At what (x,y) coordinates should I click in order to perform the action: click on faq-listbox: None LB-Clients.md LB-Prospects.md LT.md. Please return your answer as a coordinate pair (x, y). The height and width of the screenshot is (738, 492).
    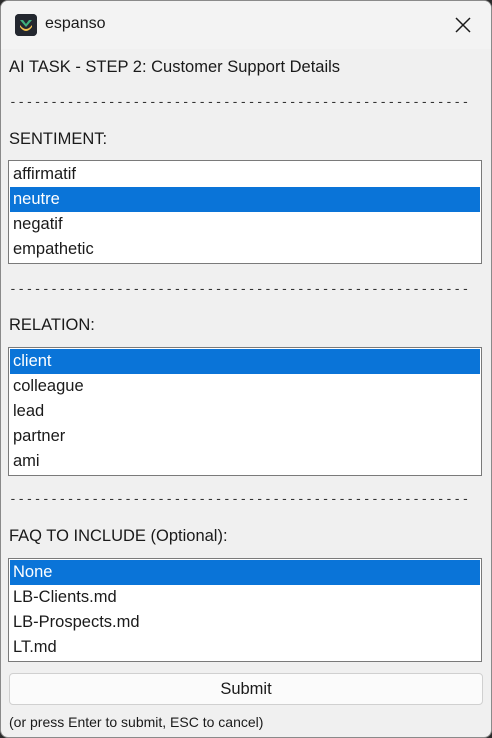
    Looking at the image, I should click on (245, 610).